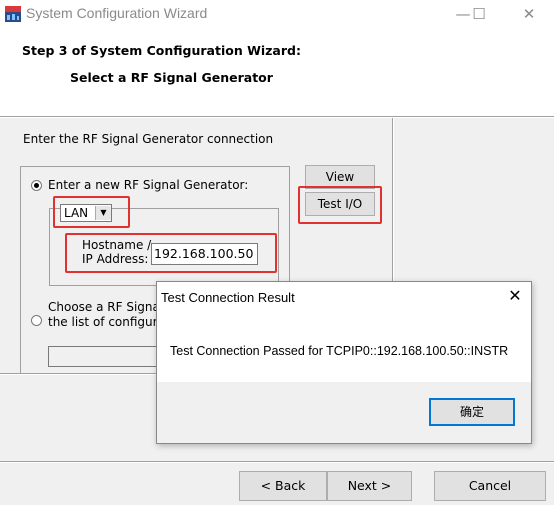  I want to click on next-button: Next >, so click(369, 486).